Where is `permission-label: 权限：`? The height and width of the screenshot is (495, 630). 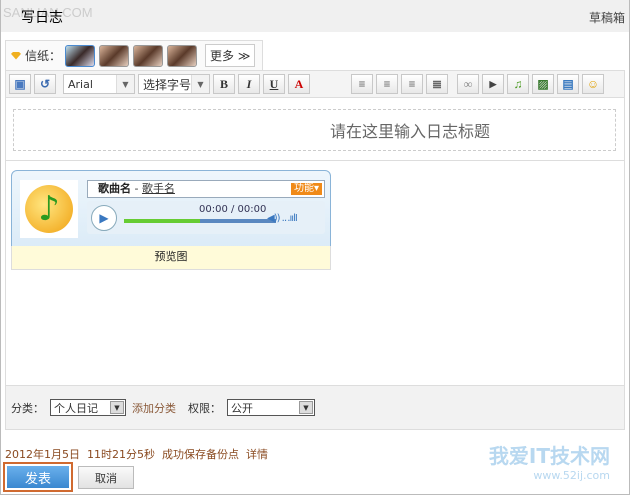
permission-label: 权限： is located at coordinates (204, 408).